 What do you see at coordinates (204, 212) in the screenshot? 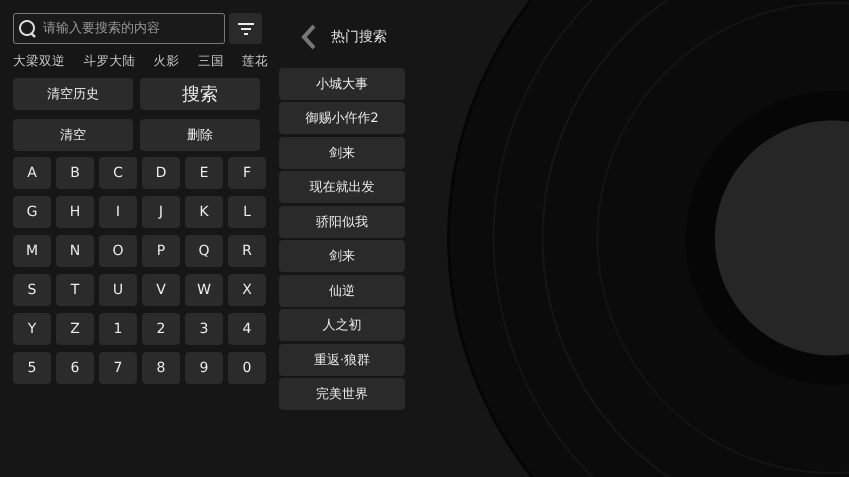
I see `key-button: K` at bounding box center [204, 212].